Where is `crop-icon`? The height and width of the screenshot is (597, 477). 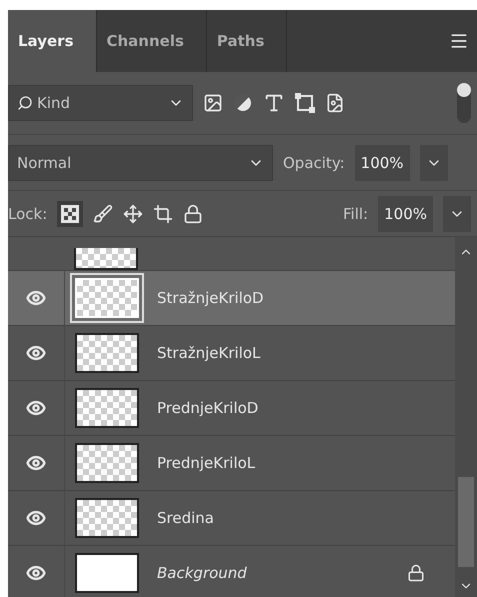
crop-icon is located at coordinates (163, 214).